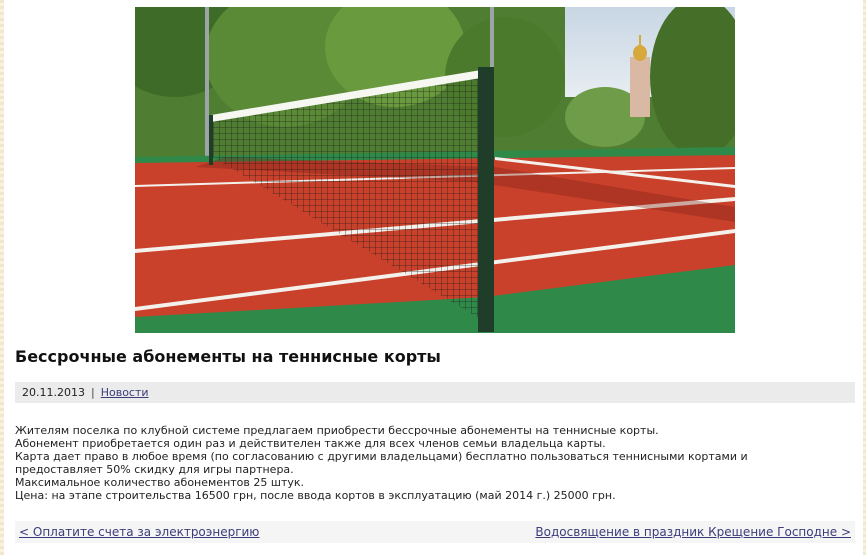 The image size is (866, 555). Describe the element at coordinates (125, 392) in the screenshot. I see `category-link: Новости` at that location.